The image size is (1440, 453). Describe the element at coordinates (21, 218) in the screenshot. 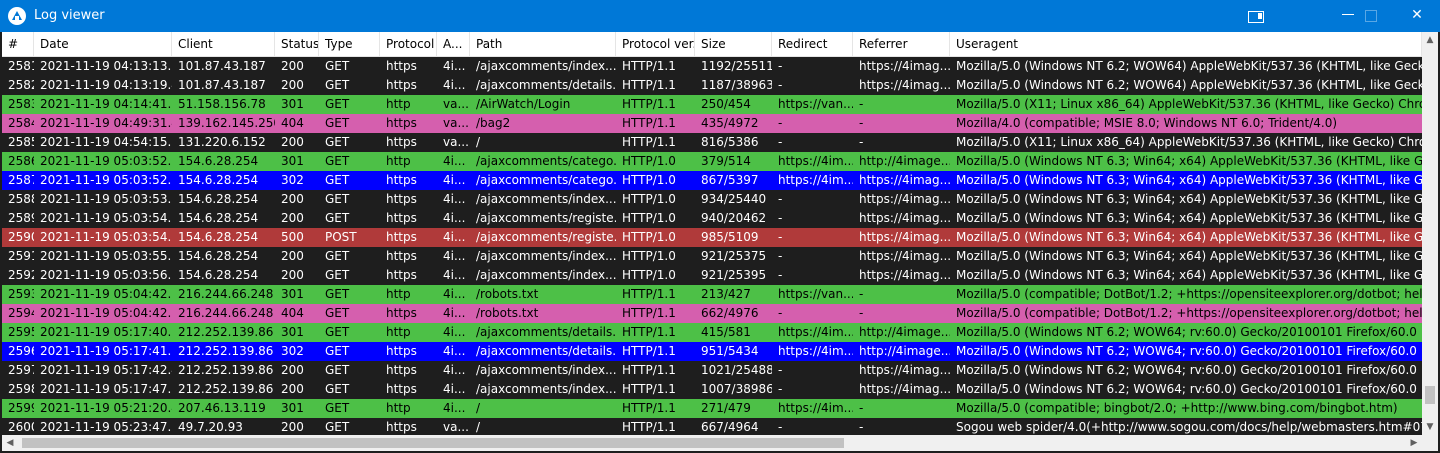

I see `cell-id: 2589` at that location.